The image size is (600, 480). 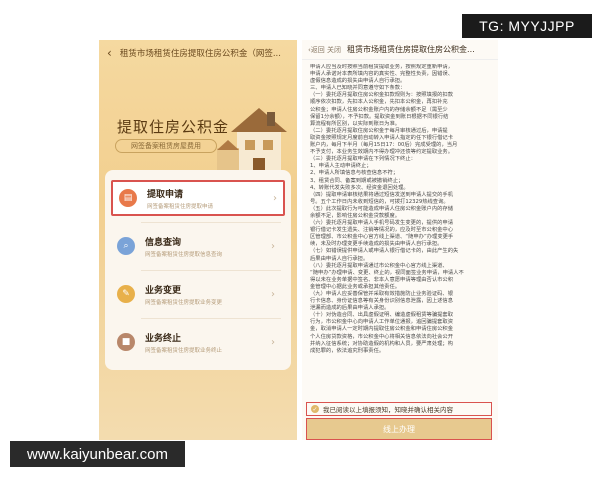 I want to click on doc-line: 3、租赁合同、备案到期或被撤销终止；, so click(x=357, y=180).